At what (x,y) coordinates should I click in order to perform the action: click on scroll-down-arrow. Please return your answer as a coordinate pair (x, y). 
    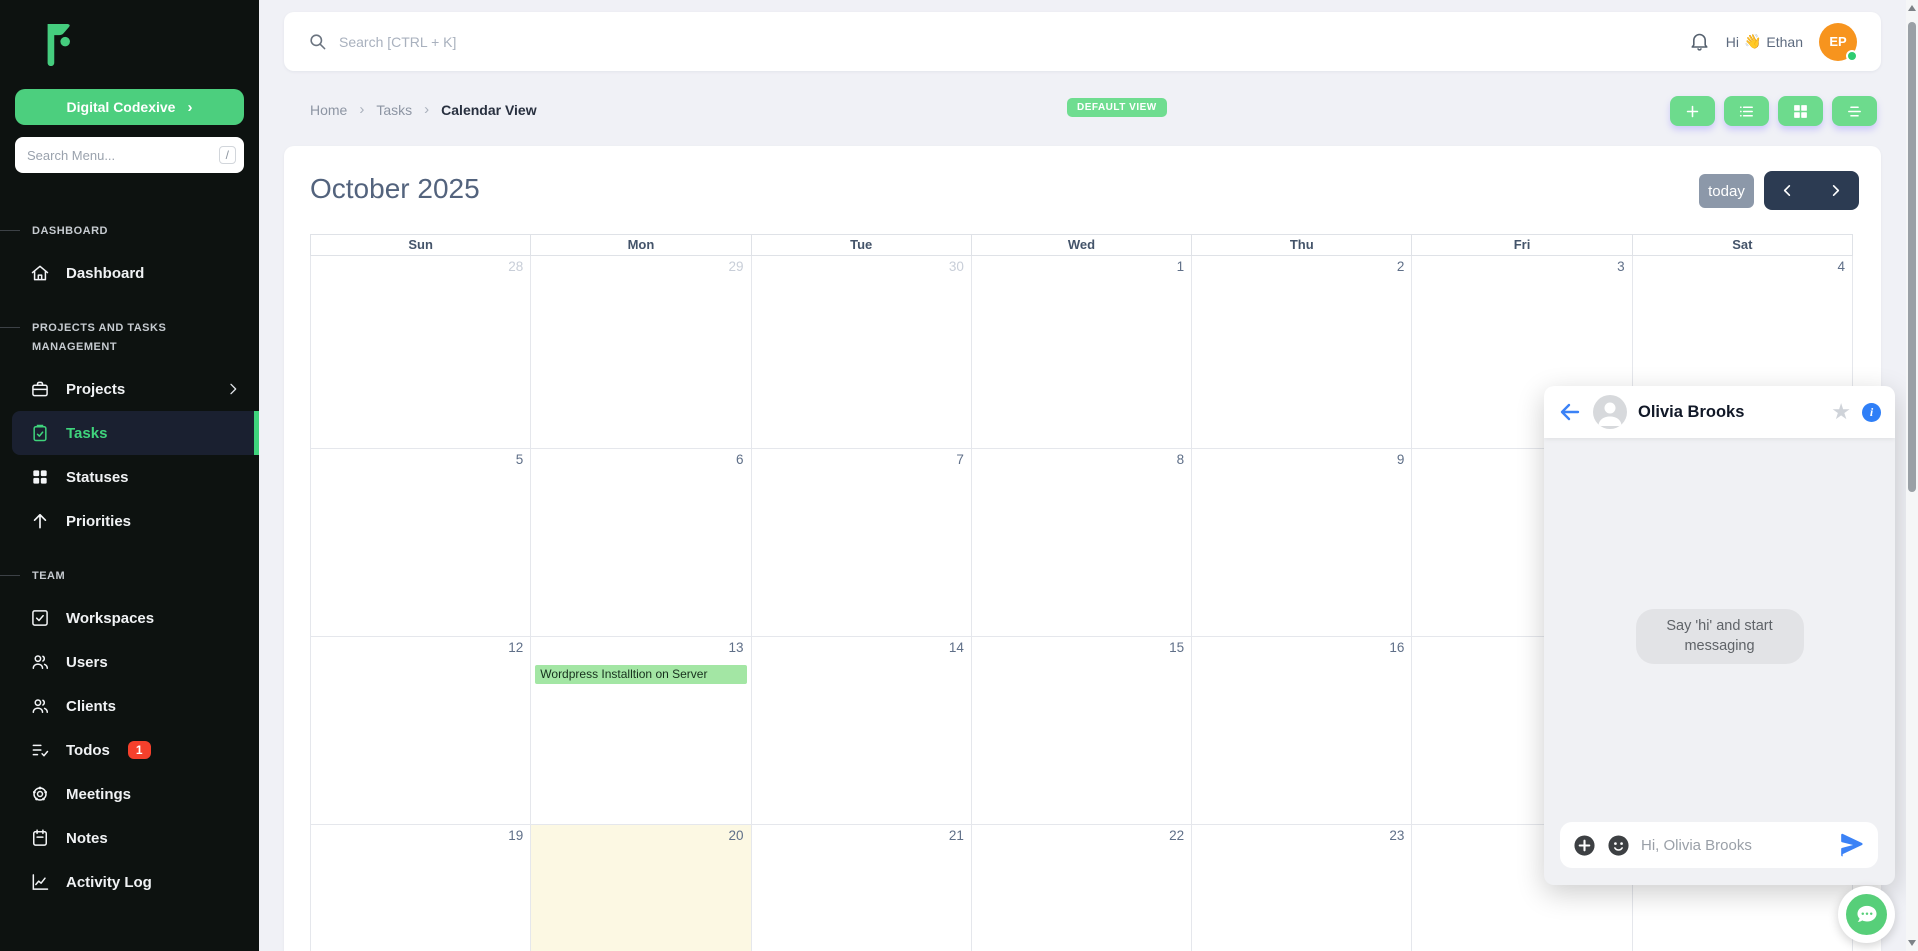
    Looking at the image, I should click on (1912, 943).